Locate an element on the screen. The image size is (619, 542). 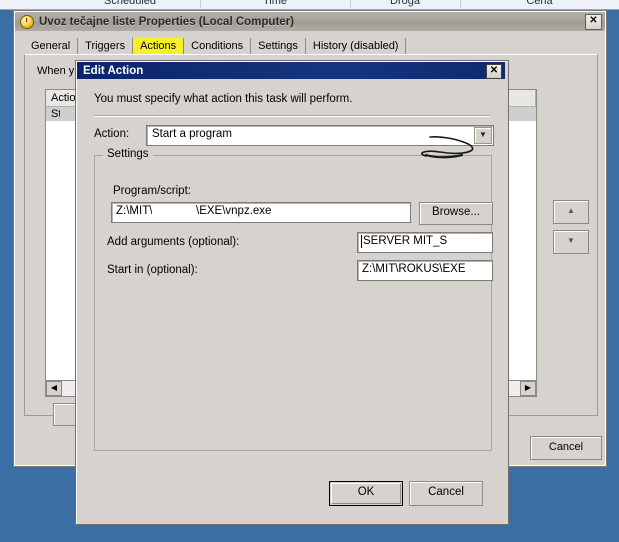
action-row: Action: Start a program ▼ is located at coordinates (294, 135).